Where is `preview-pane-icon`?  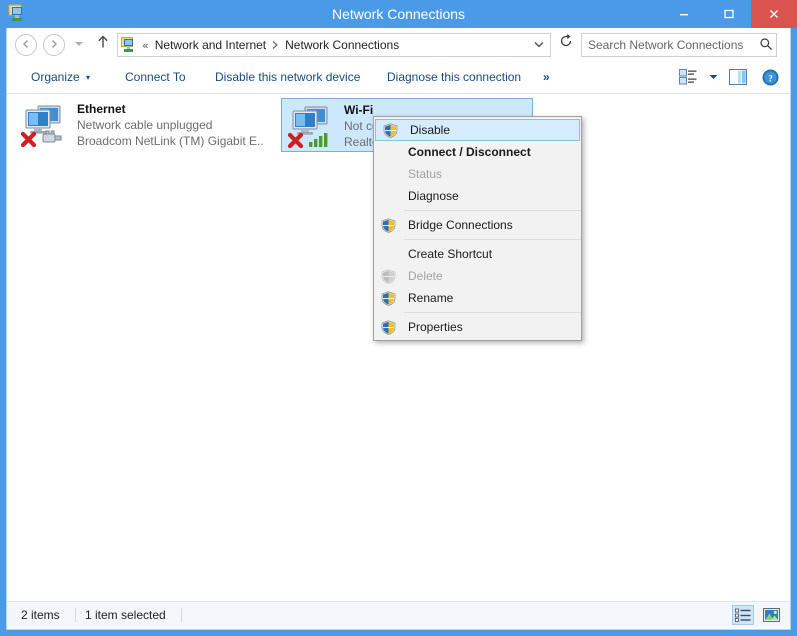 preview-pane-icon is located at coordinates (738, 77).